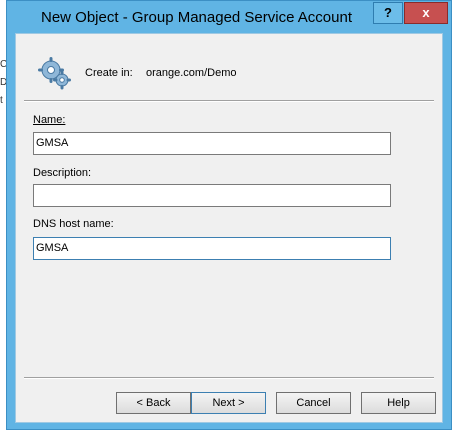 The width and height of the screenshot is (454, 432). I want to click on titlebar-help-button: ?, so click(388, 13).